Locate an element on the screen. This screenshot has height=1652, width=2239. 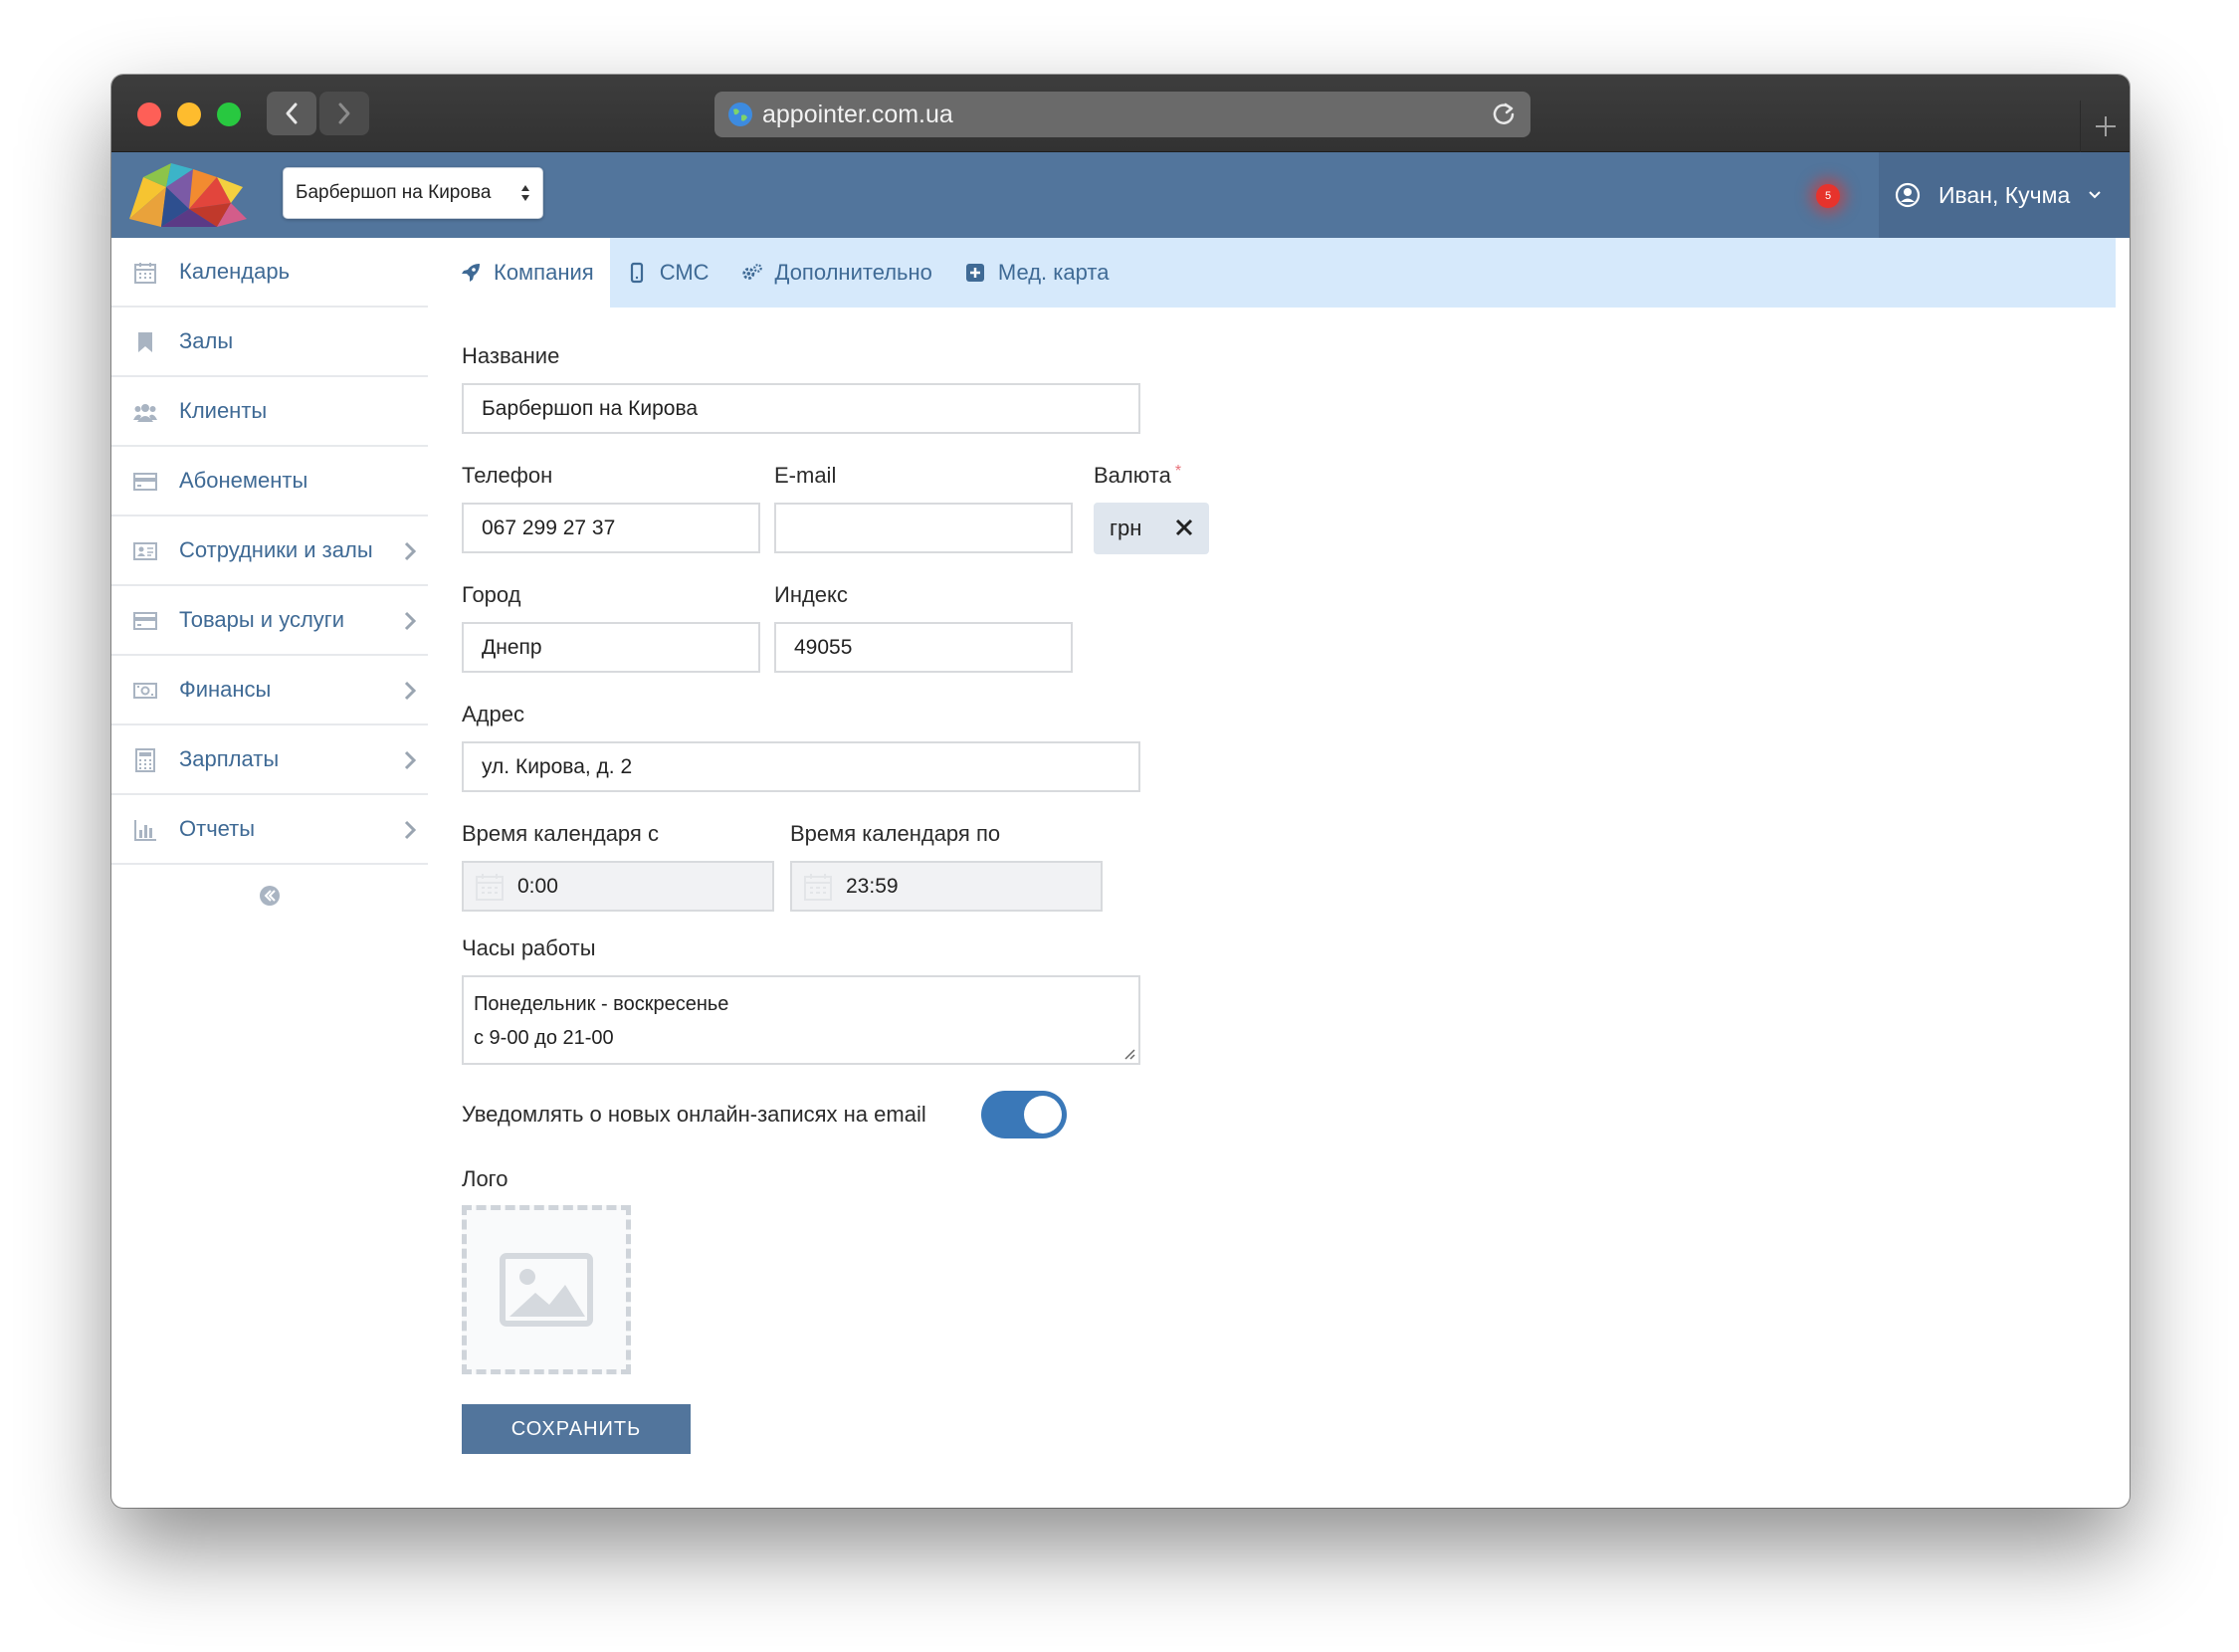
tab-label: Мед. карта is located at coordinates (1053, 272).